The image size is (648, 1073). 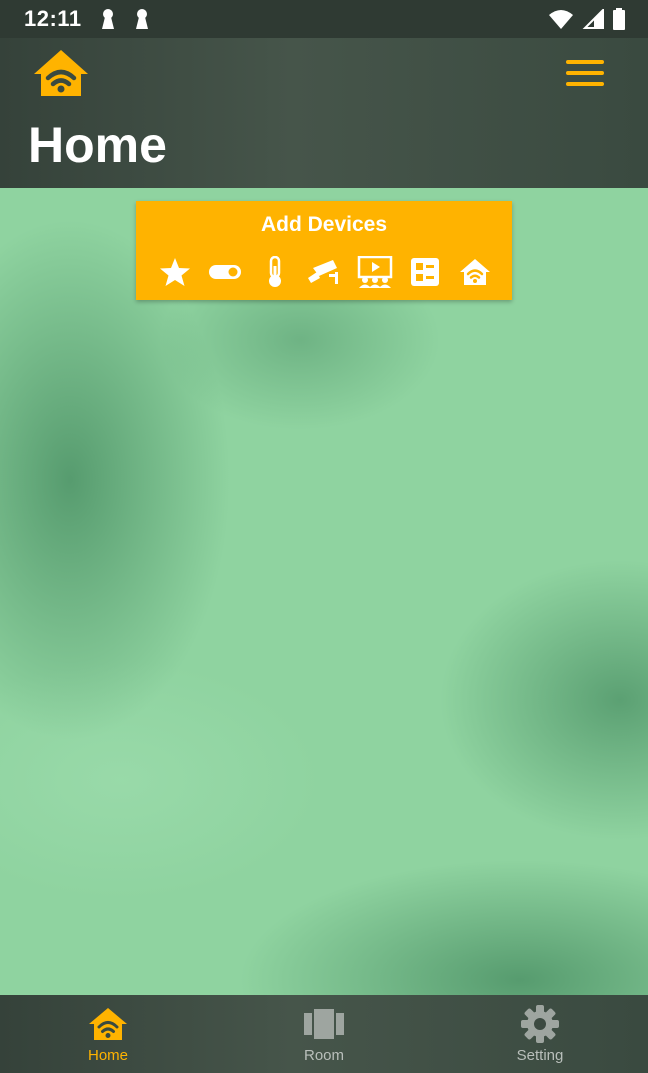 I want to click on wifi-icon, so click(x=561, y=19).